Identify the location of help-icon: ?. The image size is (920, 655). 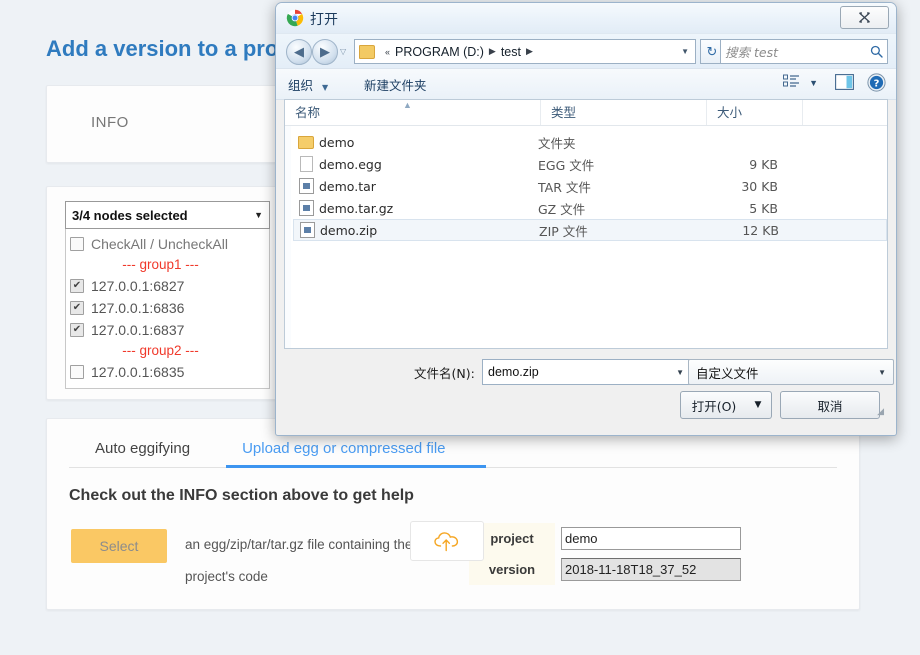
(876, 84).